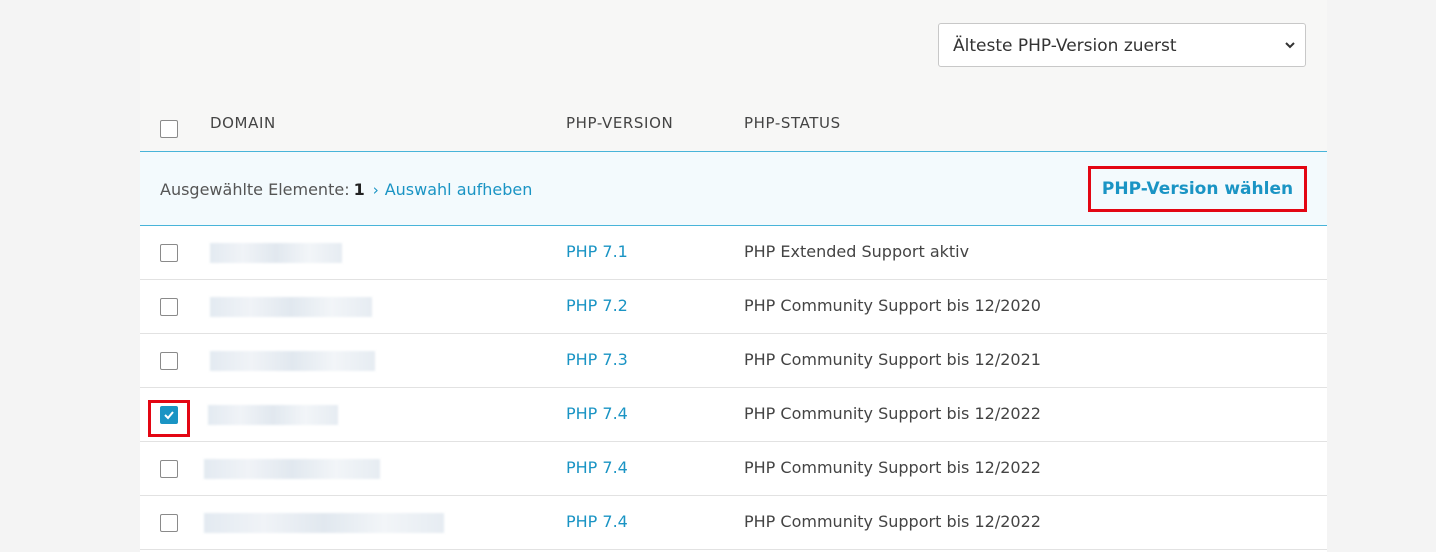 The height and width of the screenshot is (552, 1436). What do you see at coordinates (597, 305) in the screenshot?
I see `php-version-link: PHP 7.2` at bounding box center [597, 305].